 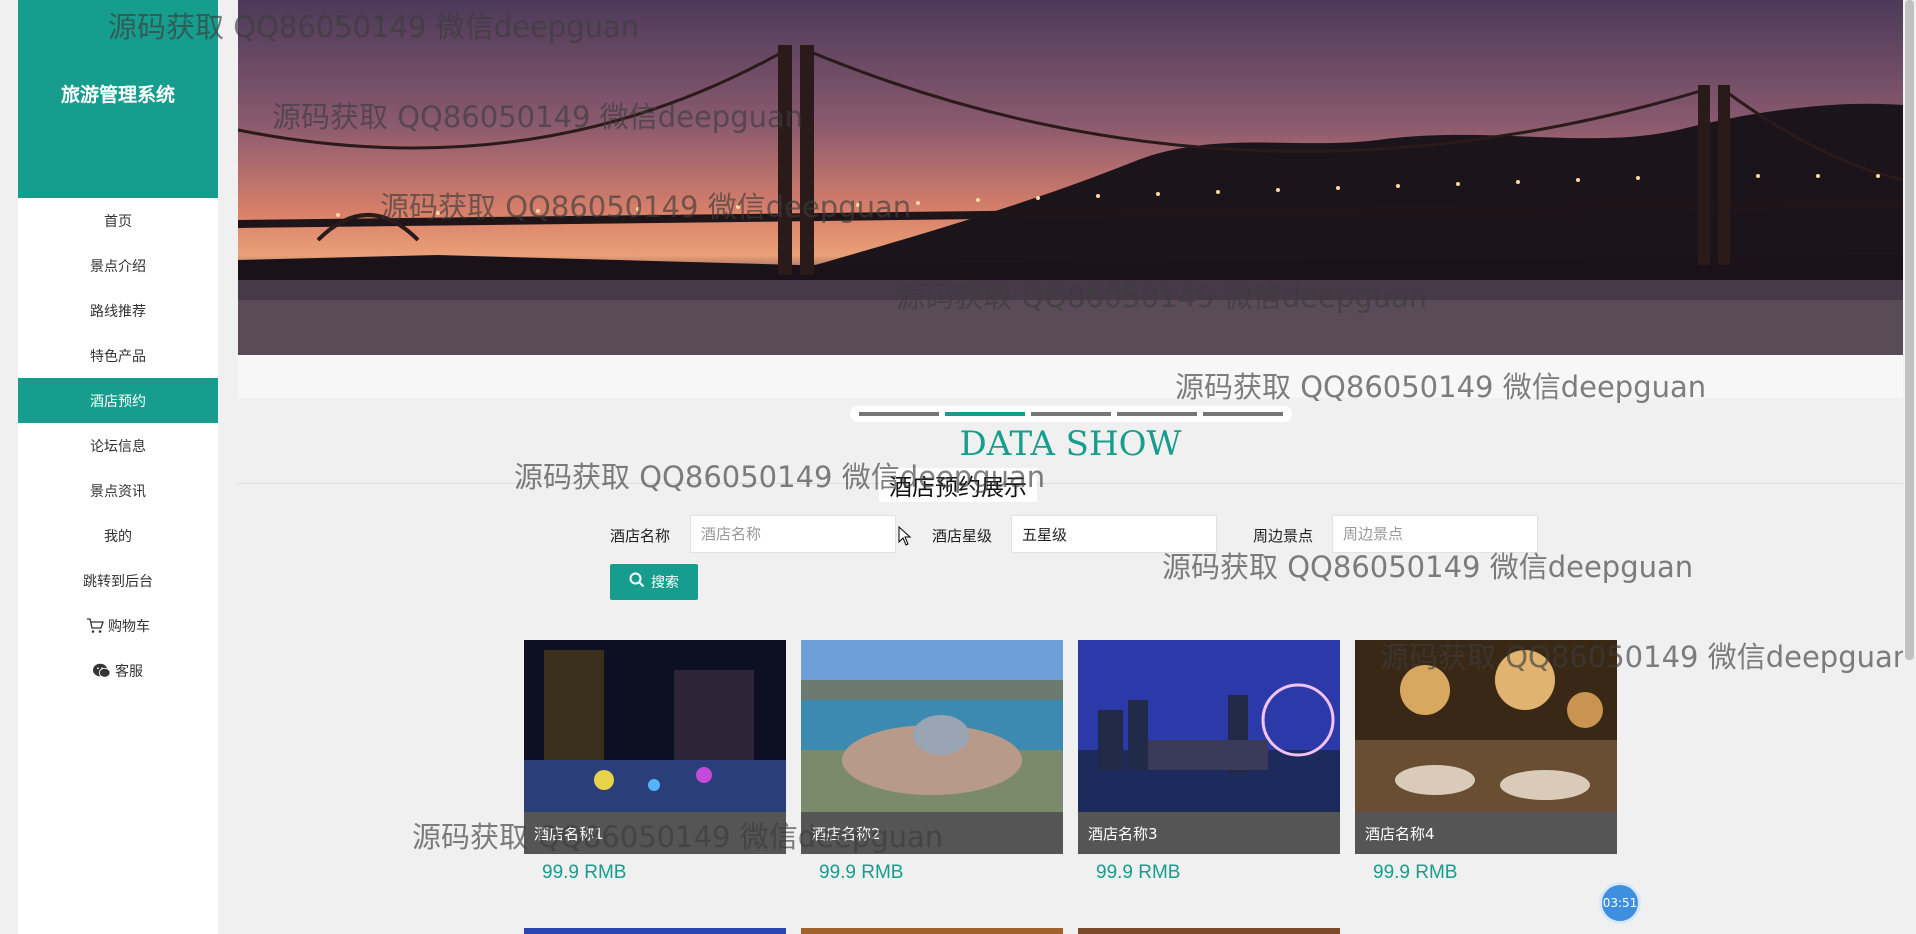 I want to click on hotel-card: 酒店名称1 99.9 RMB, so click(x=655, y=766).